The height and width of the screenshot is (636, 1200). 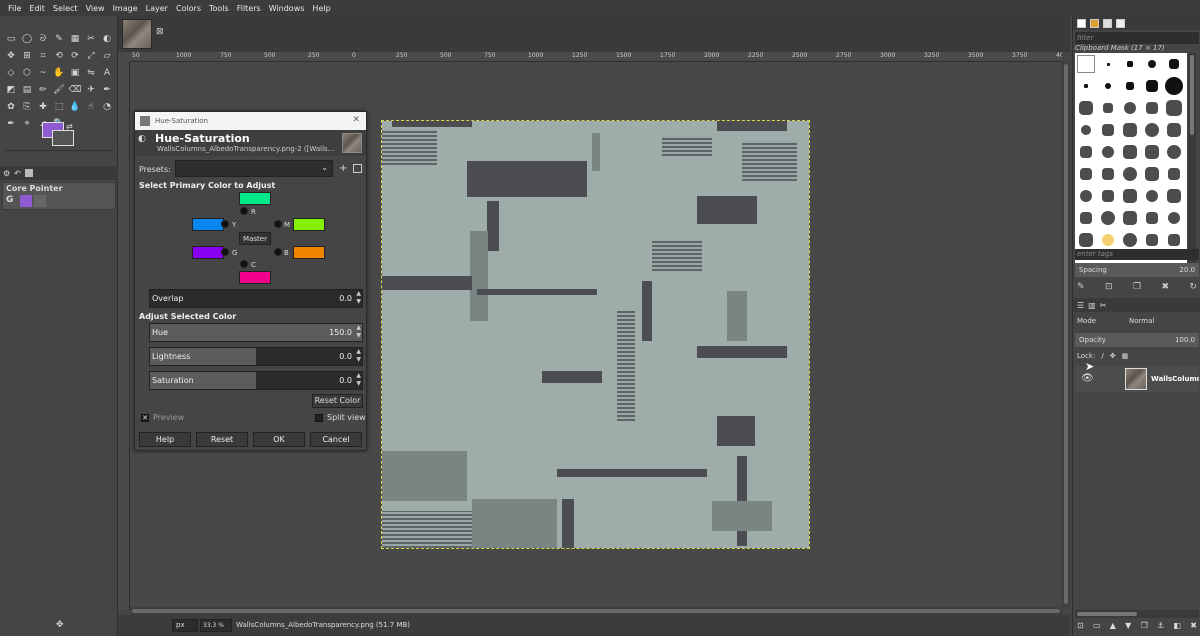 What do you see at coordinates (356, 120) in the screenshot?
I see `dialog-close-icon: ✕` at bounding box center [356, 120].